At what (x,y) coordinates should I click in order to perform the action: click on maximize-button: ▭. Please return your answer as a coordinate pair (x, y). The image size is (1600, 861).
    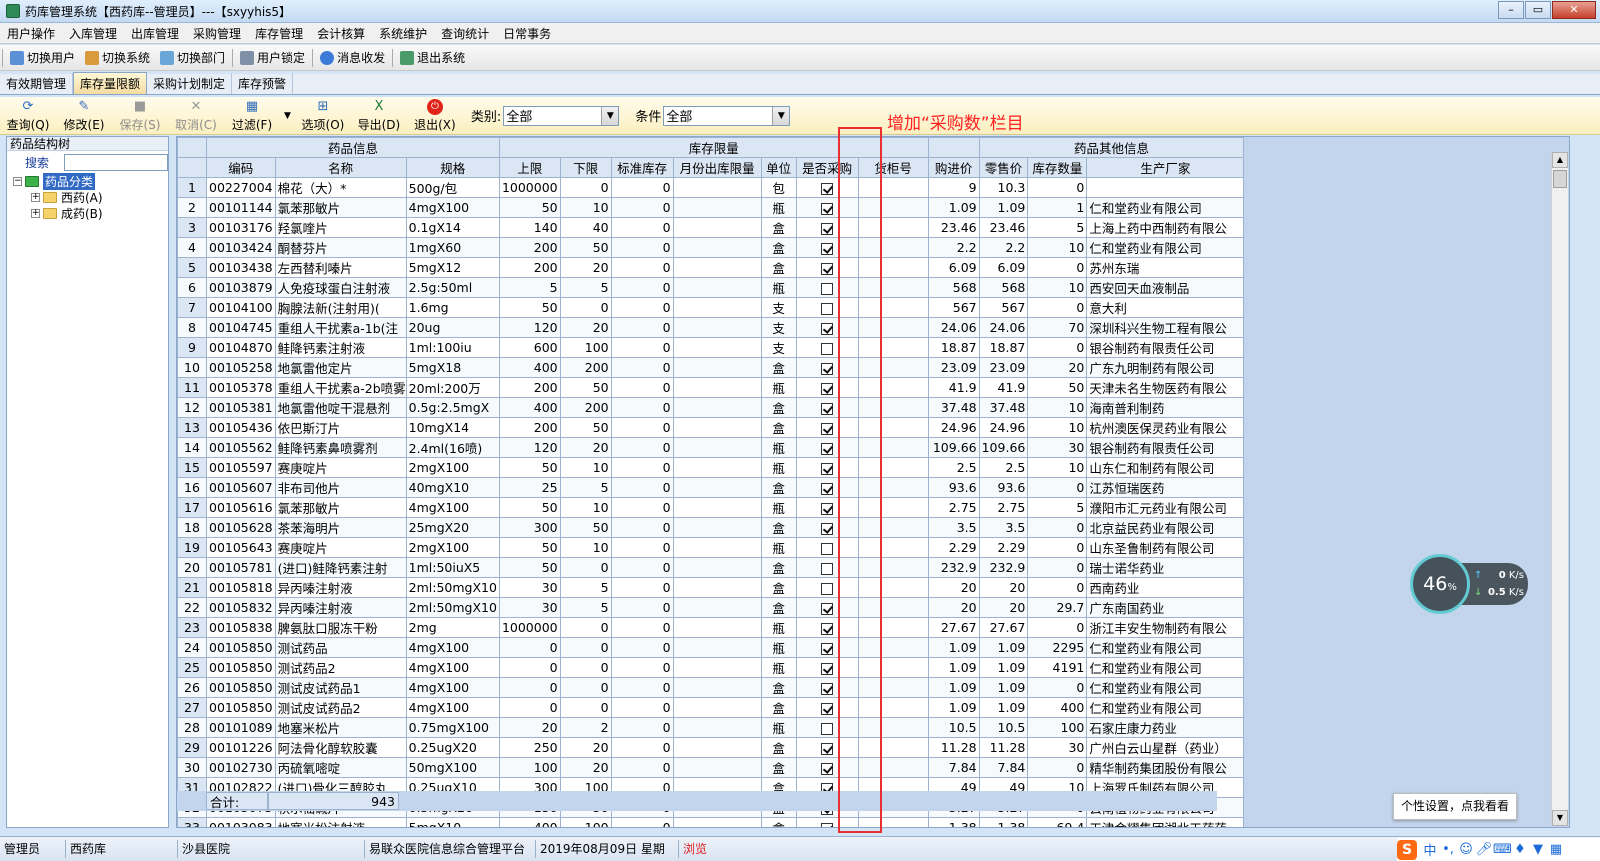
    Looking at the image, I should click on (1538, 10).